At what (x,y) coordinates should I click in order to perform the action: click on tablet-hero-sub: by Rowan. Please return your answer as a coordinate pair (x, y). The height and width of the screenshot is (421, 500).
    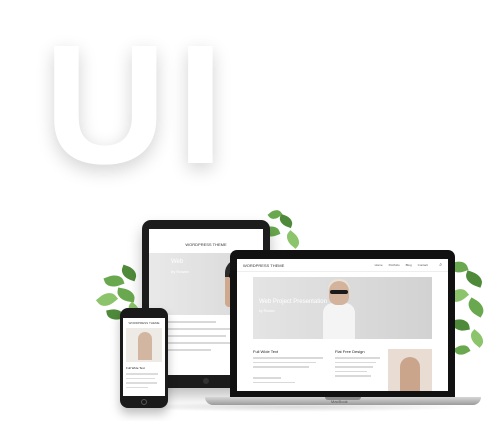
    Looking at the image, I should click on (180, 271).